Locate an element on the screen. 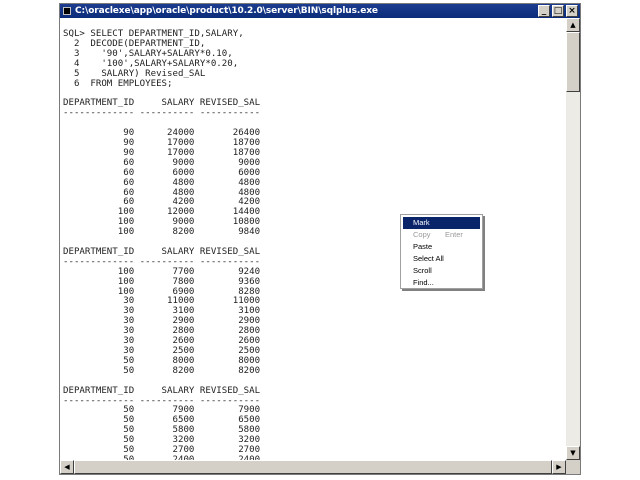 Image resolution: width=640 pixels, height=480 pixels. menu-item-copy-label: Copy is located at coordinates (422, 234).